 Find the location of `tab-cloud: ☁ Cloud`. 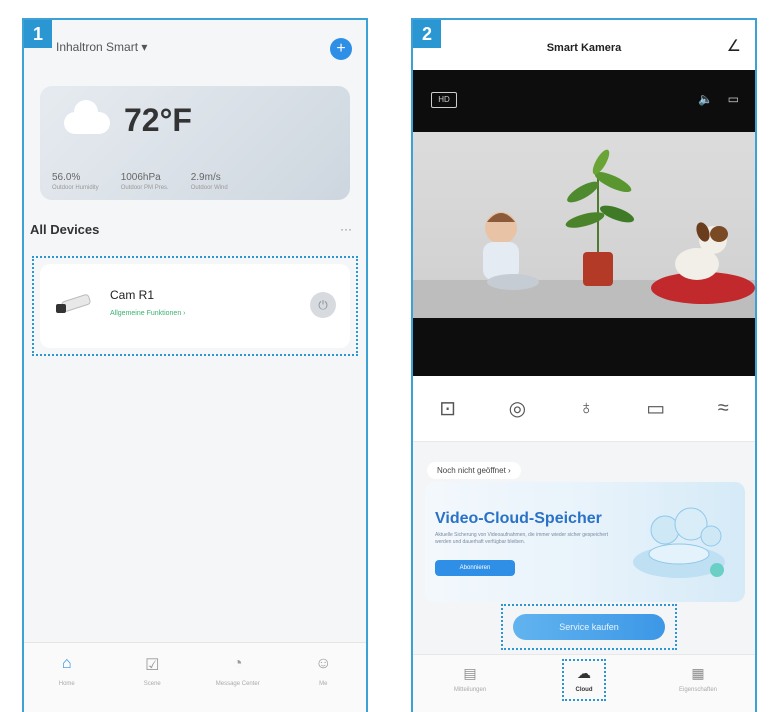

tab-cloud: ☁ Cloud is located at coordinates (584, 683).